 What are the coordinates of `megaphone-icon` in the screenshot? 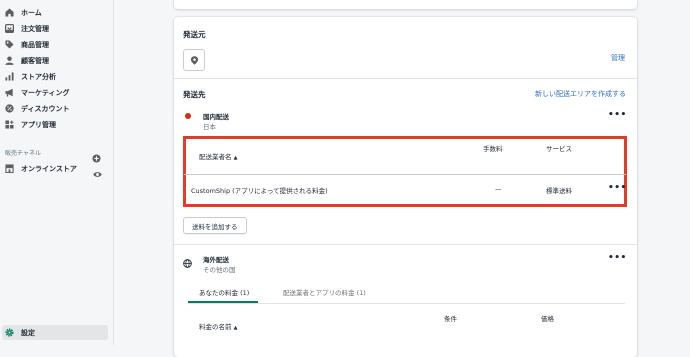 It's located at (9, 92).